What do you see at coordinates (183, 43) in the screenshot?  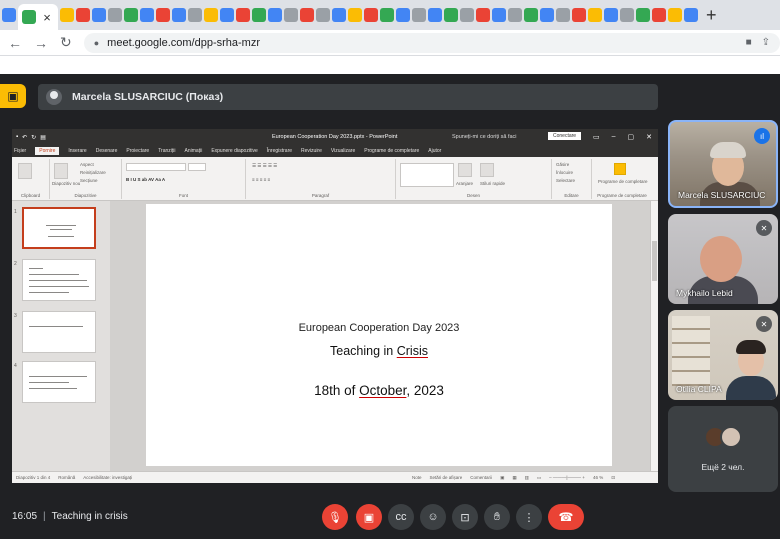 I see `address-bar-url: meet.google.com/dpp-srha-mzr` at bounding box center [183, 43].